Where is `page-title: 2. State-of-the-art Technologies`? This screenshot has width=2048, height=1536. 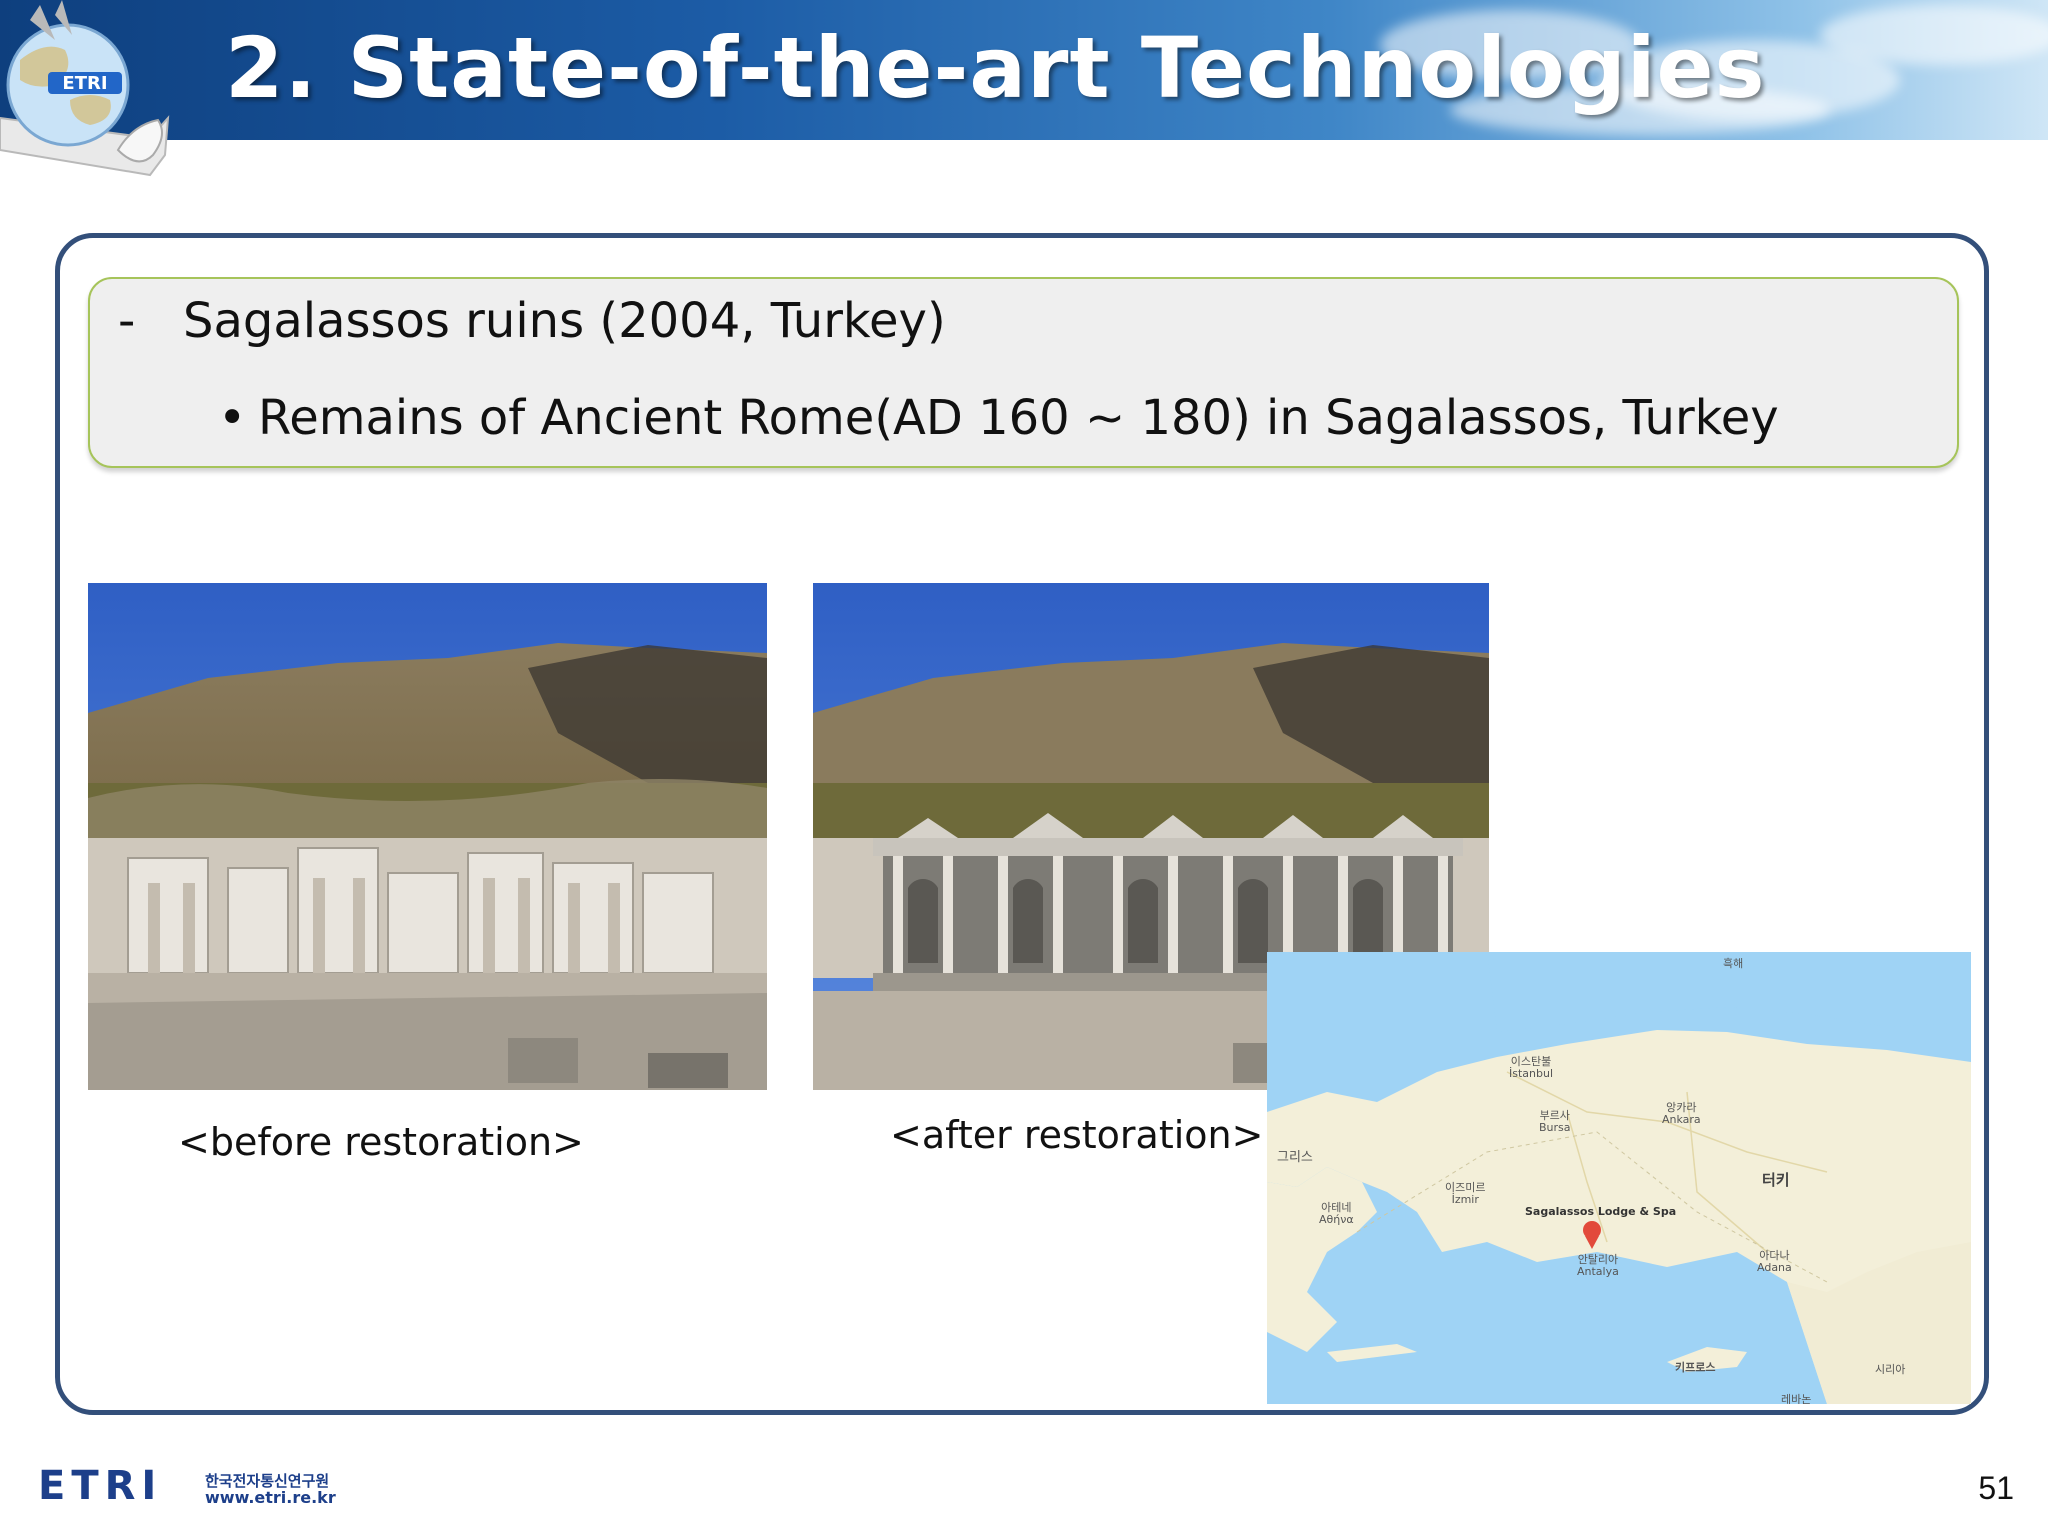
page-title: 2. State-of-the-art Technologies is located at coordinates (995, 68).